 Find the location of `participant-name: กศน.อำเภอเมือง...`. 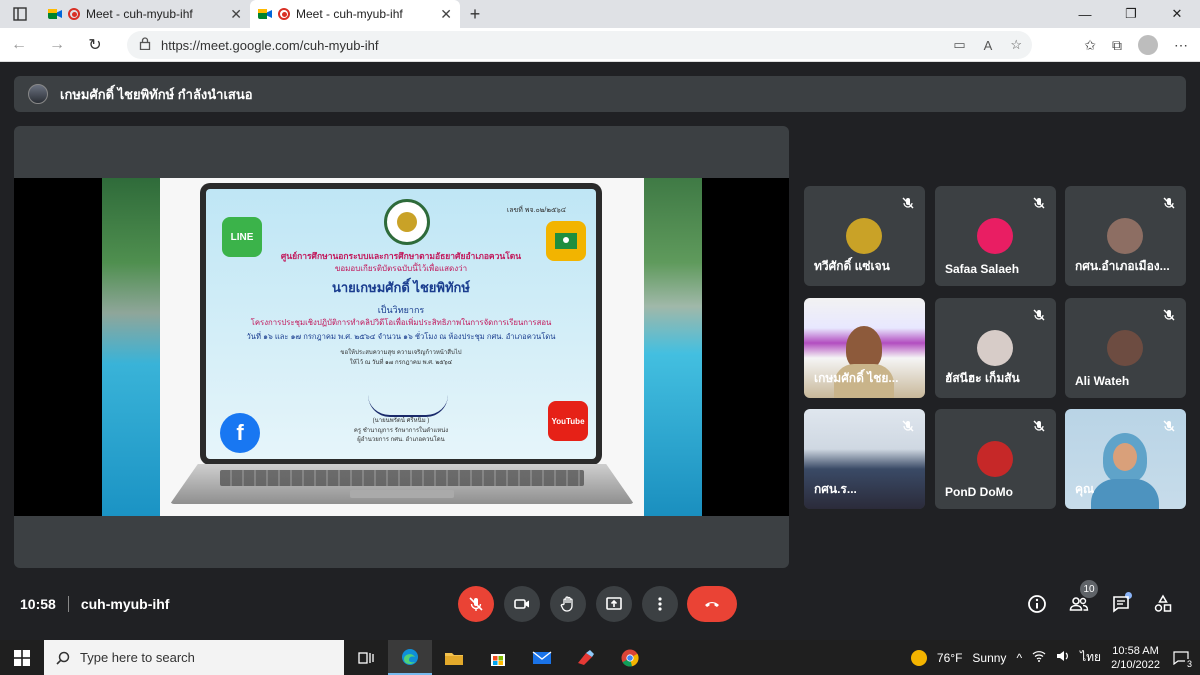

participant-name: กศน.อำเภอเมือง... is located at coordinates (1122, 266).